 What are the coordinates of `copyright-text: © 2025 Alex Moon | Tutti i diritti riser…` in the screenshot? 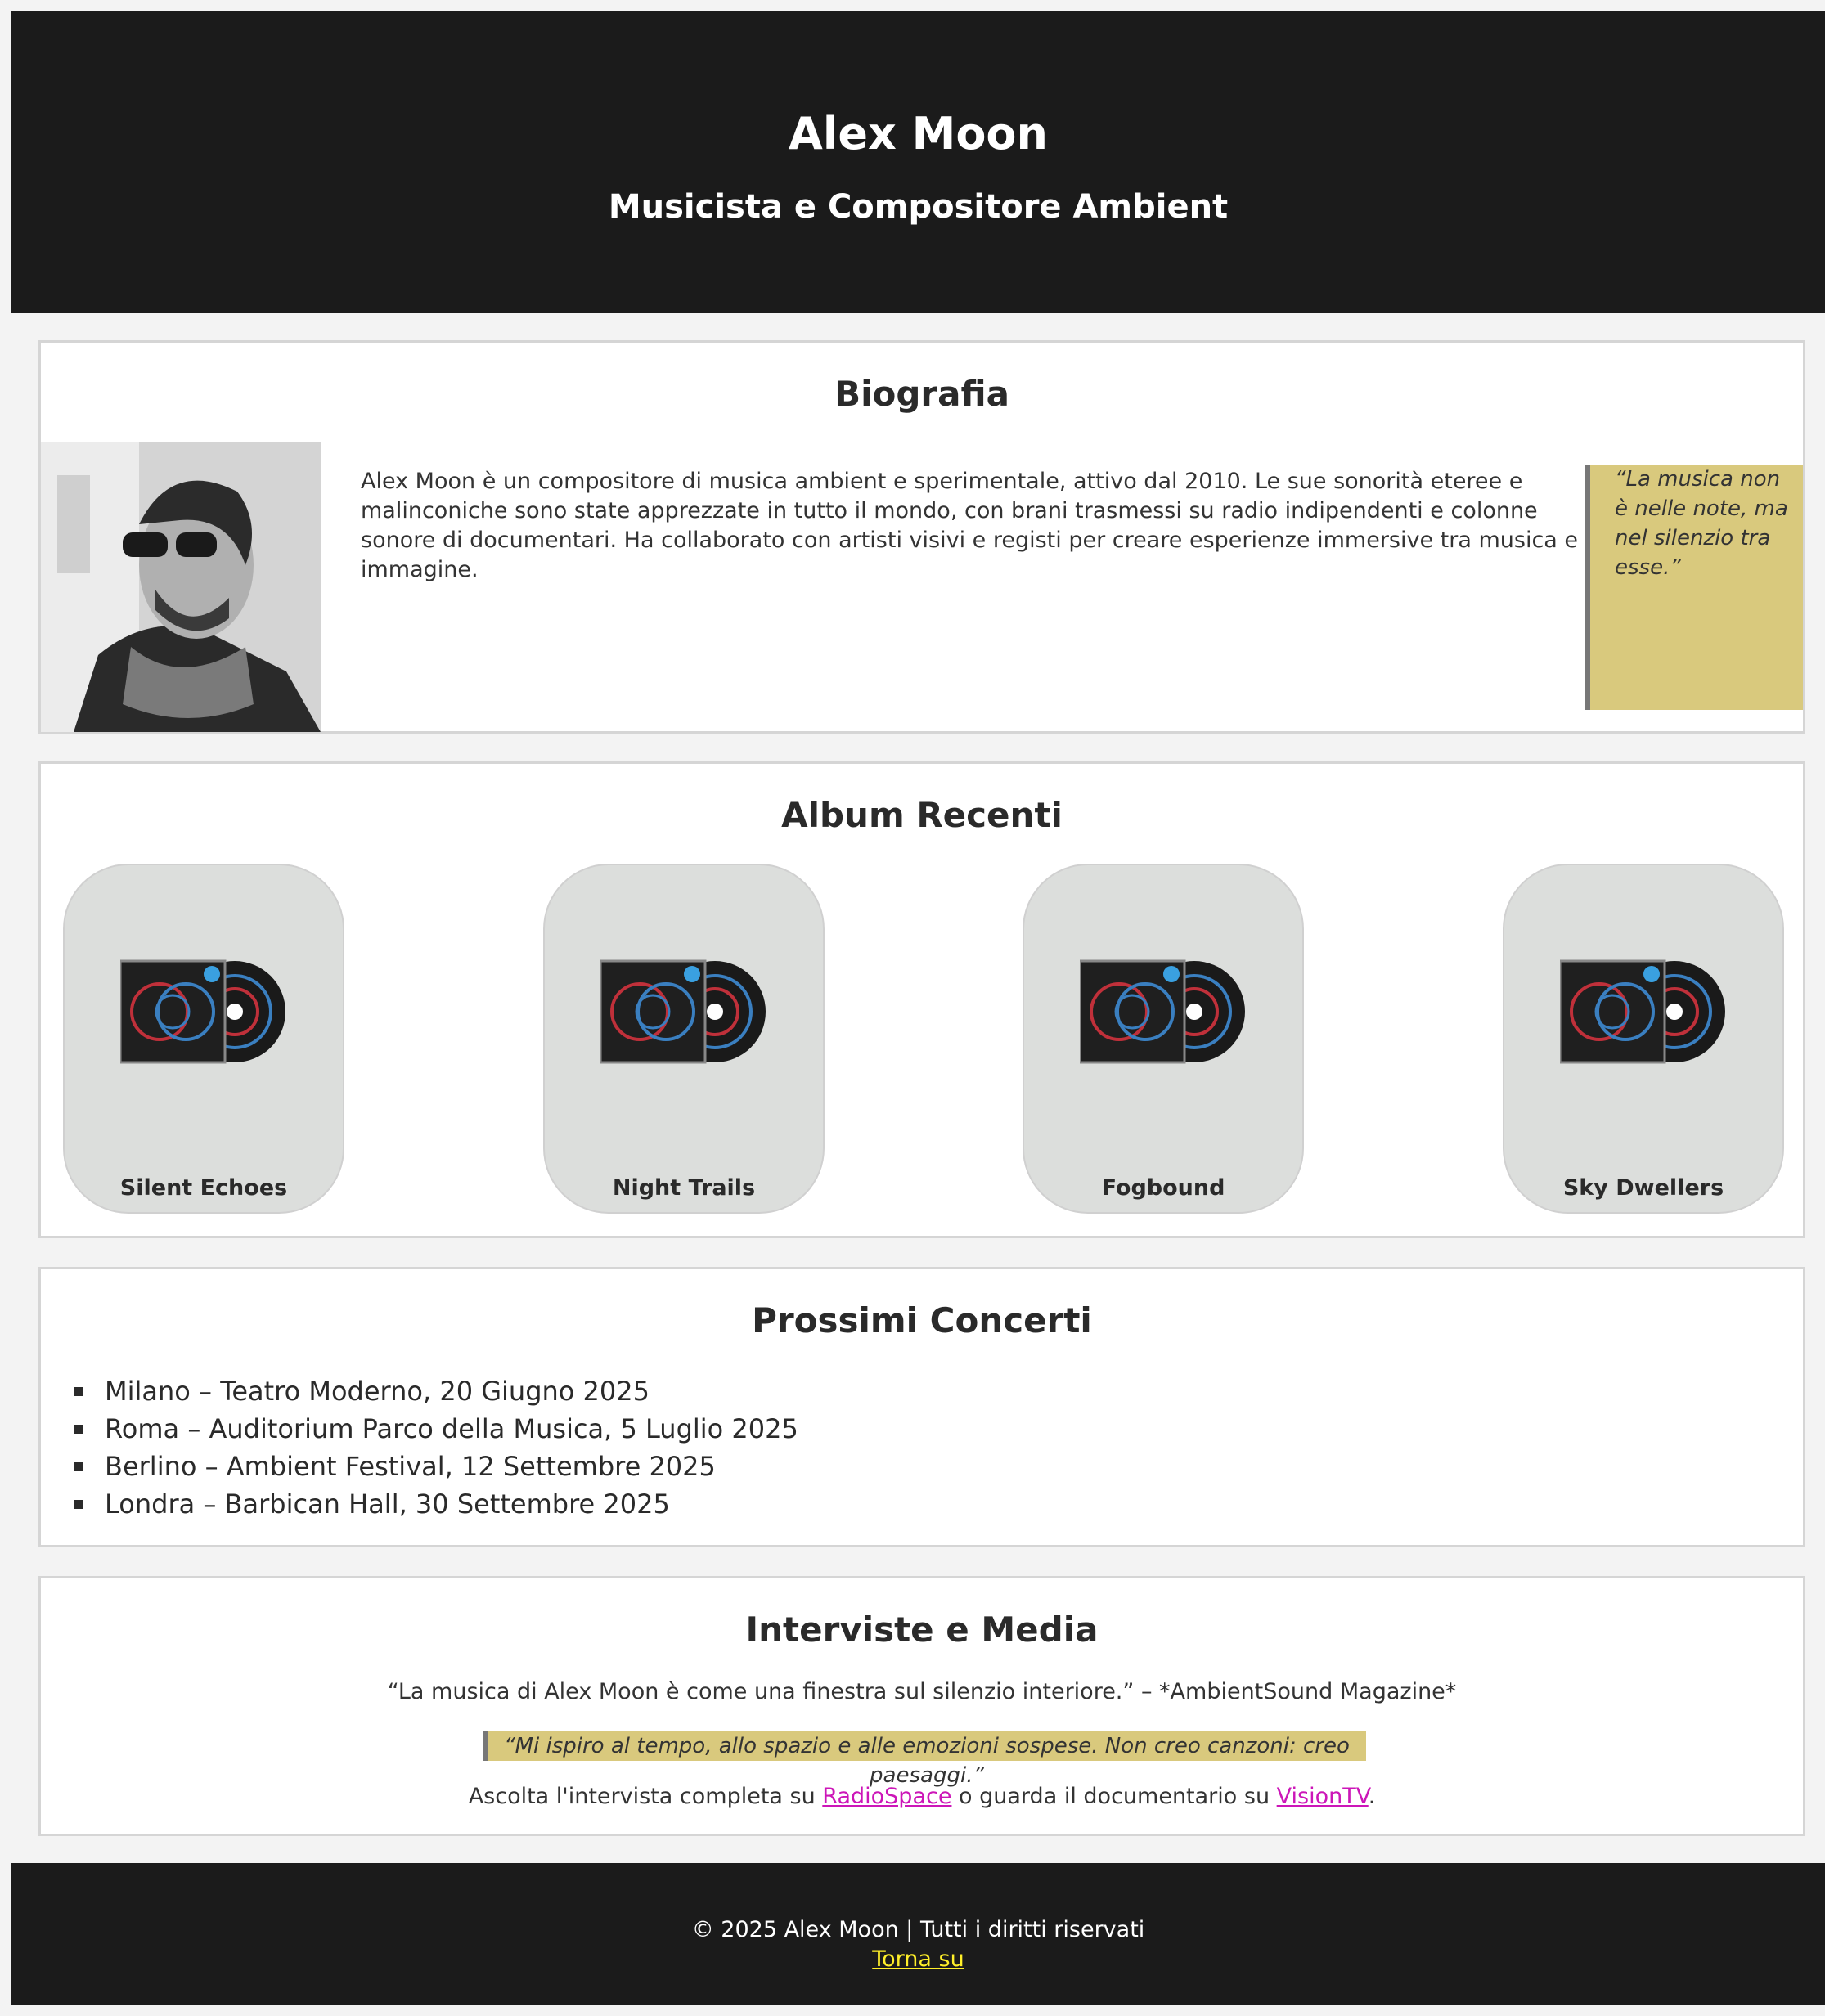 It's located at (918, 1929).